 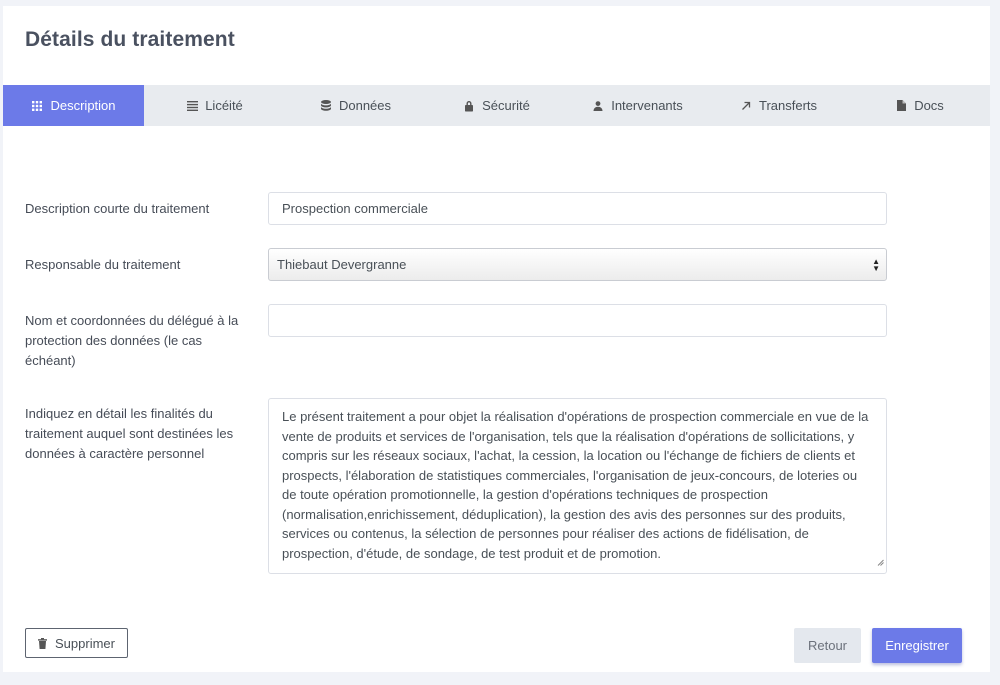 What do you see at coordinates (880, 562) in the screenshot?
I see `resize-handle-icon` at bounding box center [880, 562].